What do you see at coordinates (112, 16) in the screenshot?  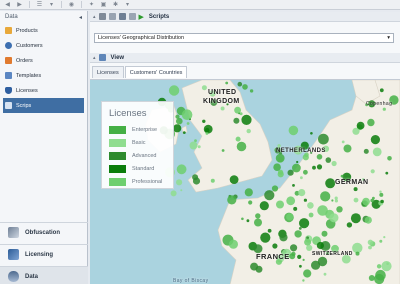 I see `open-script-icon` at bounding box center [112, 16].